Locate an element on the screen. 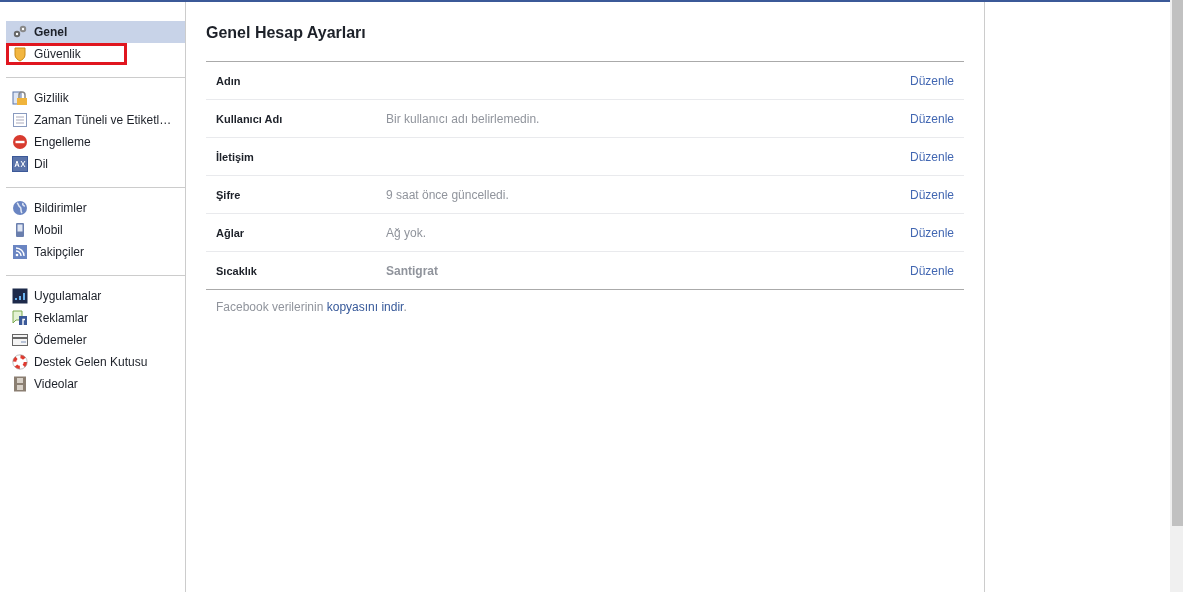  setting-value: Santigrat is located at coordinates (412, 270).